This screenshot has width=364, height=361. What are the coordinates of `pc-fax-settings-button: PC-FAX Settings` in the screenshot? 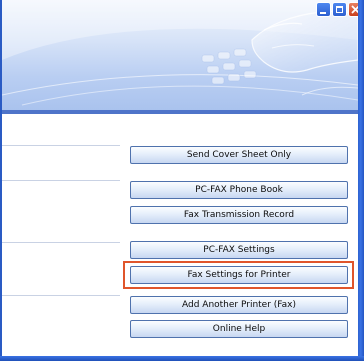 It's located at (239, 250).